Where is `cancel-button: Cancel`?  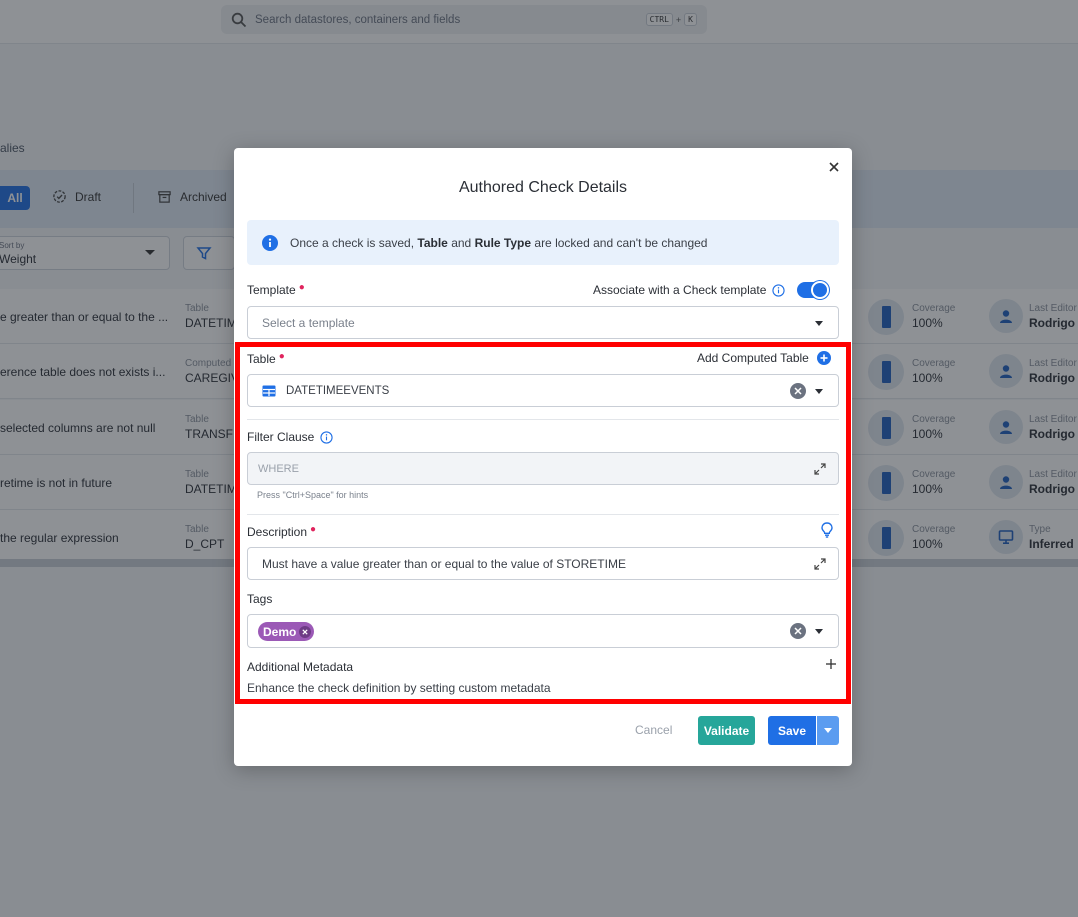 cancel-button: Cancel is located at coordinates (653, 730).